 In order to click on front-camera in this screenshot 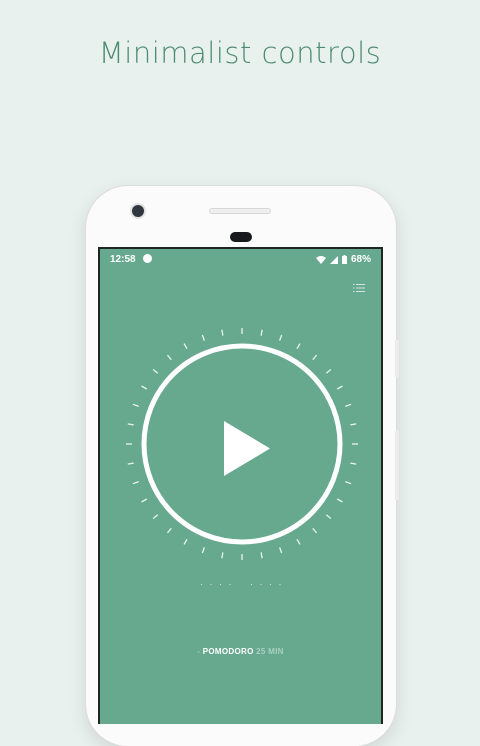, I will do `click(138, 211)`.